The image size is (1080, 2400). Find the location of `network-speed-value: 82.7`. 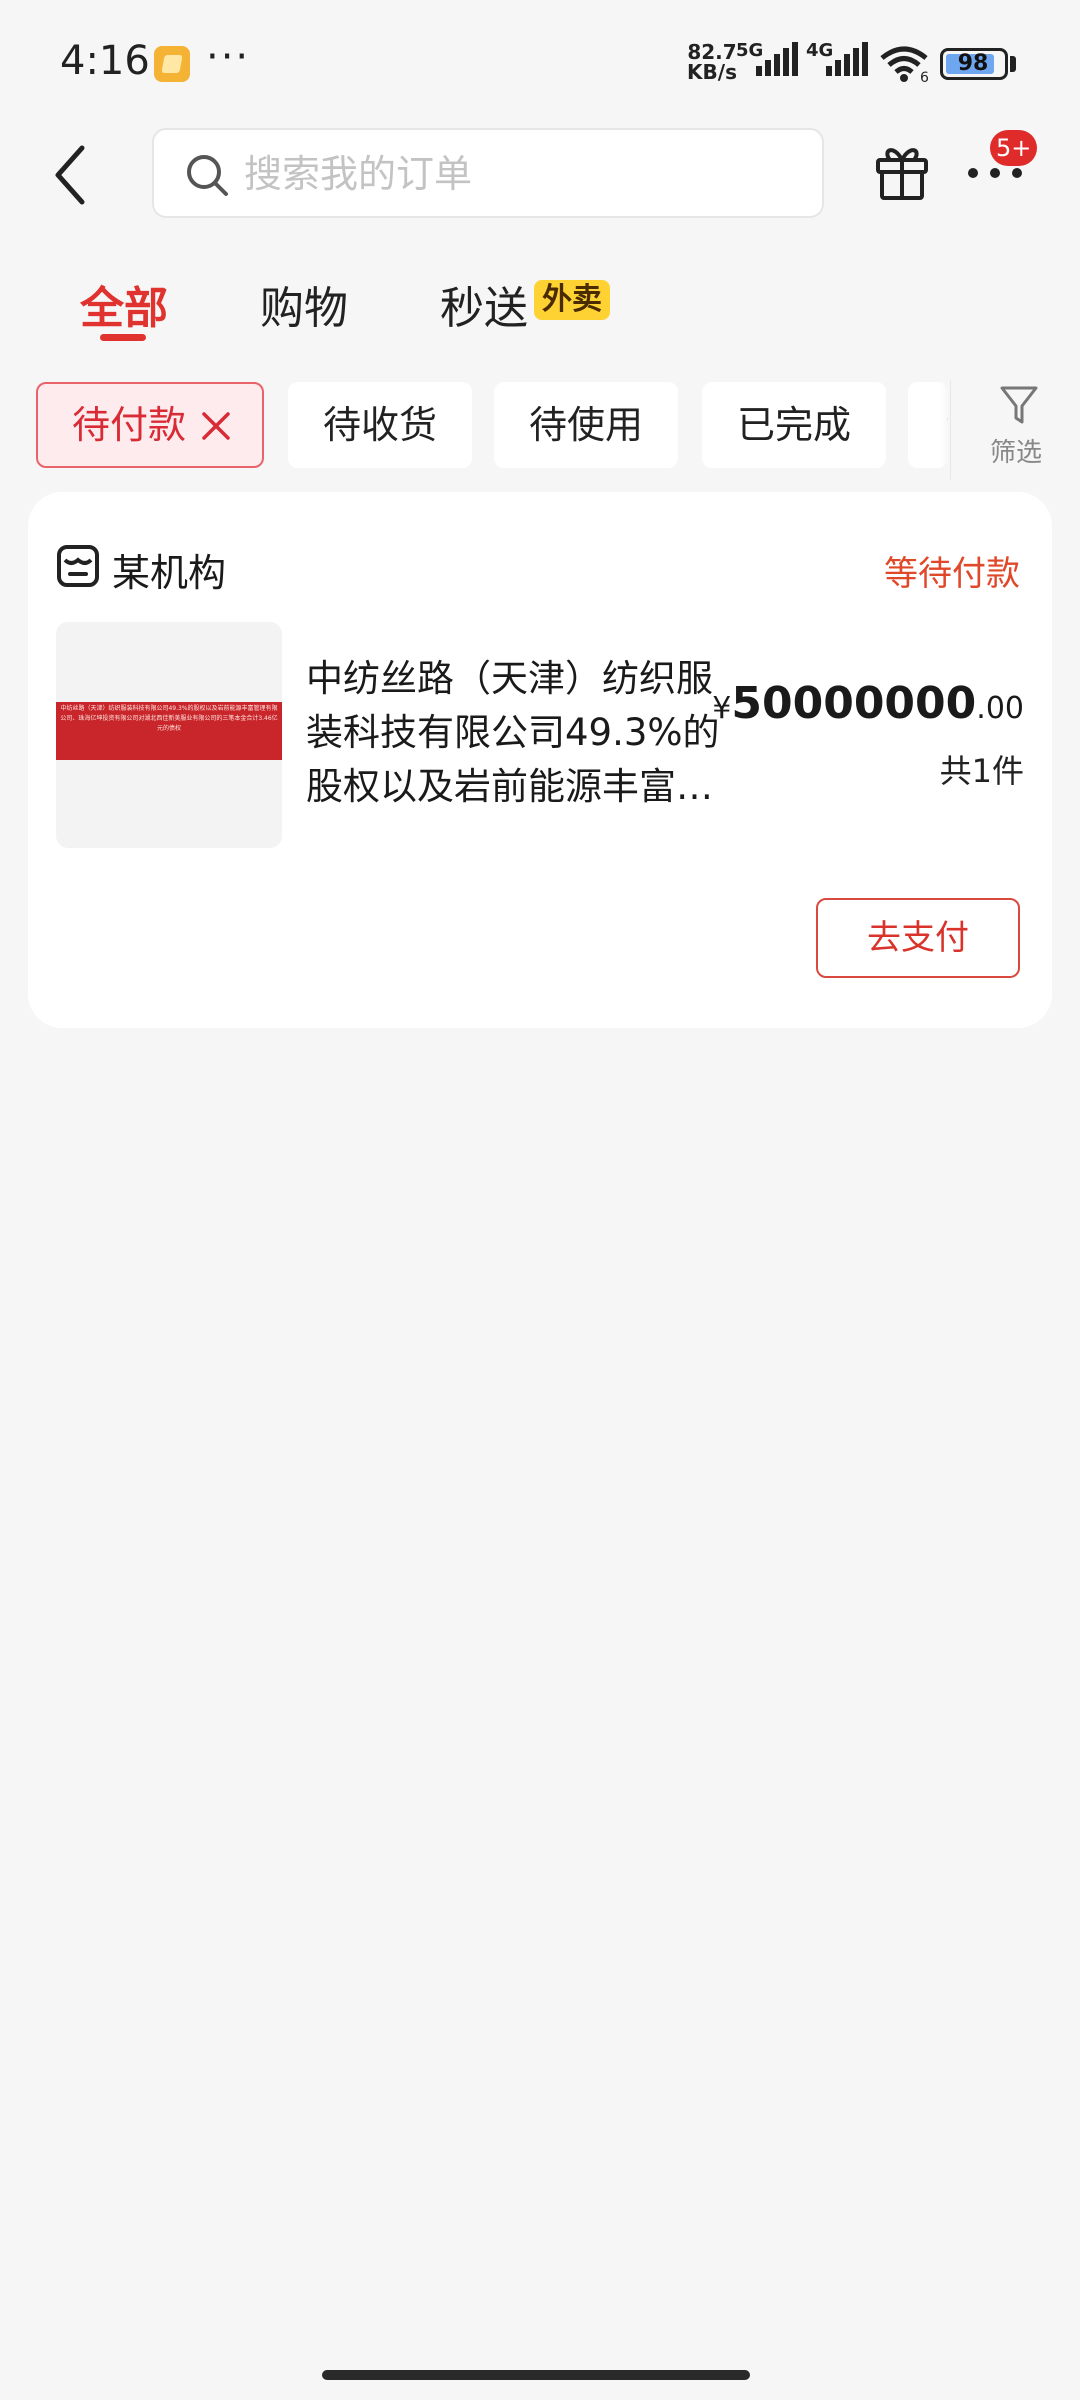

network-speed-value: 82.7 is located at coordinates (712, 52).